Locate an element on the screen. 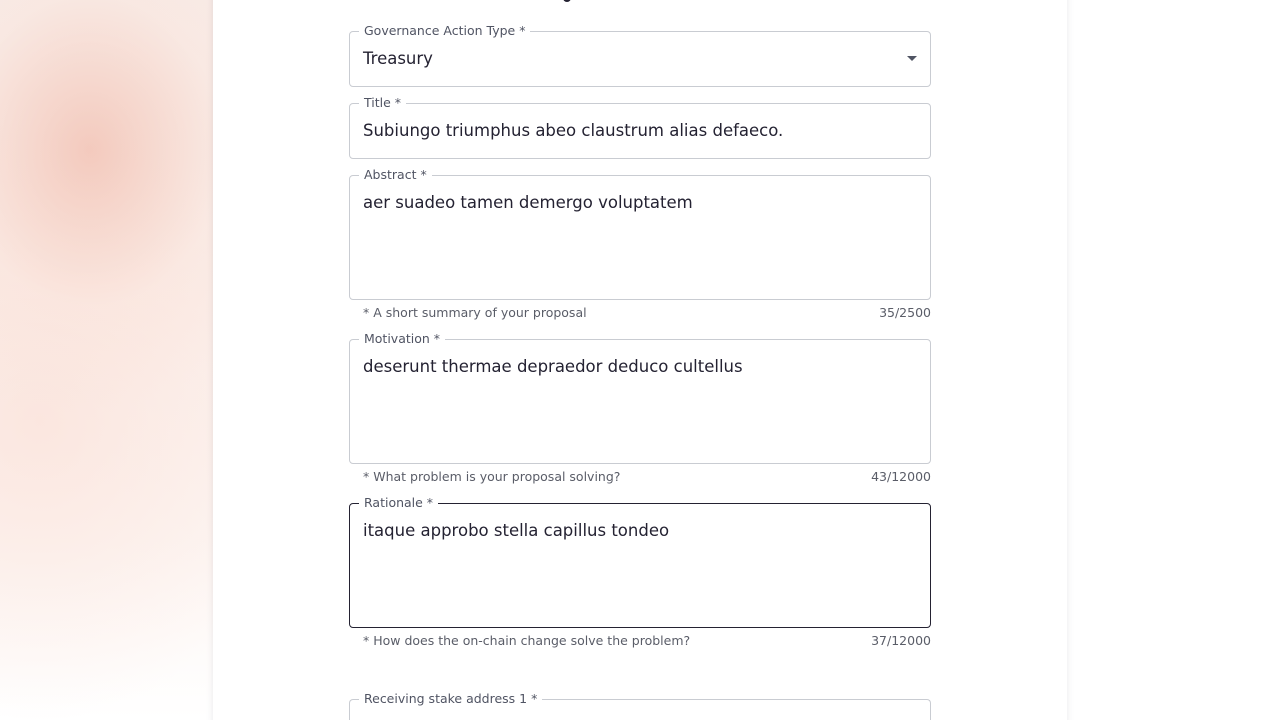 Image resolution: width=1280 pixels, height=720 pixels. title-label: Title * is located at coordinates (383, 103).